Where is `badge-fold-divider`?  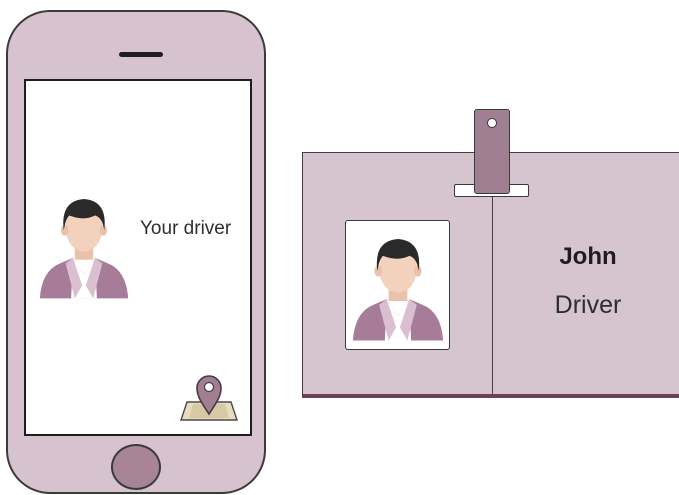 badge-fold-divider is located at coordinates (492, 295).